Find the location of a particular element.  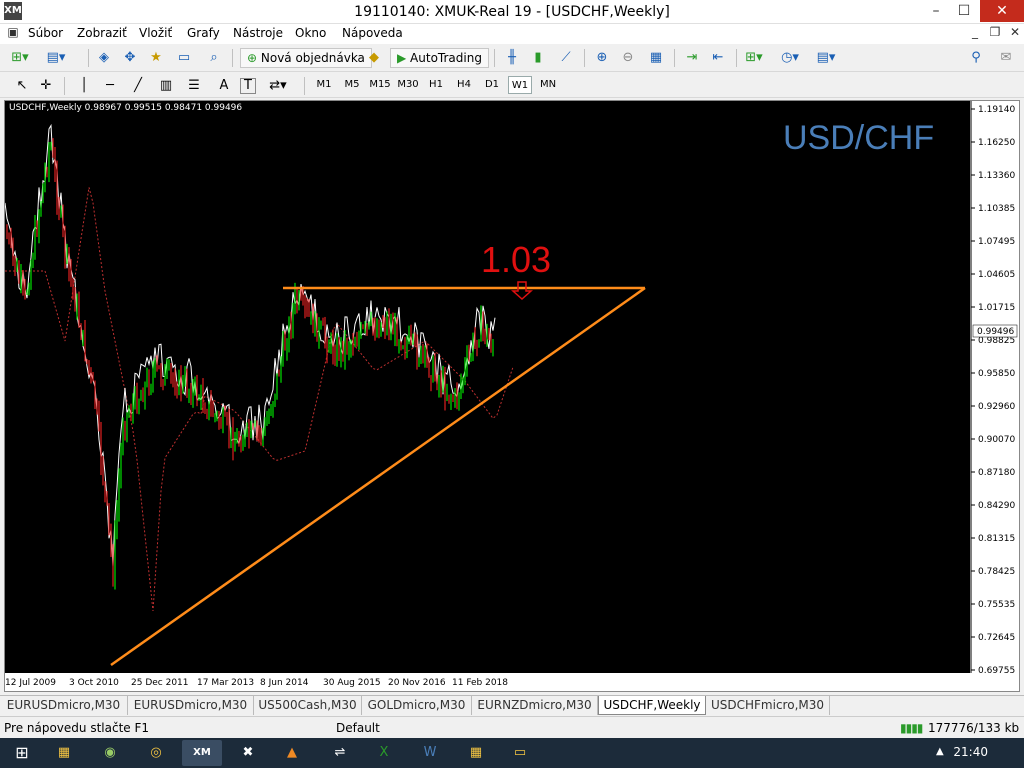

timeframe-d1: D1 is located at coordinates (492, 85).